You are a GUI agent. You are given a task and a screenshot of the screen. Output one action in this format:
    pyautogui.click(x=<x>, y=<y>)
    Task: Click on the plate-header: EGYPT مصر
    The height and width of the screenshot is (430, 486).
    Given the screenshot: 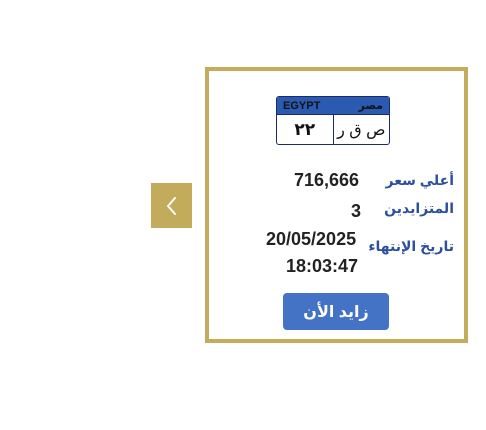 What is the action you would take?
    pyautogui.click(x=333, y=106)
    